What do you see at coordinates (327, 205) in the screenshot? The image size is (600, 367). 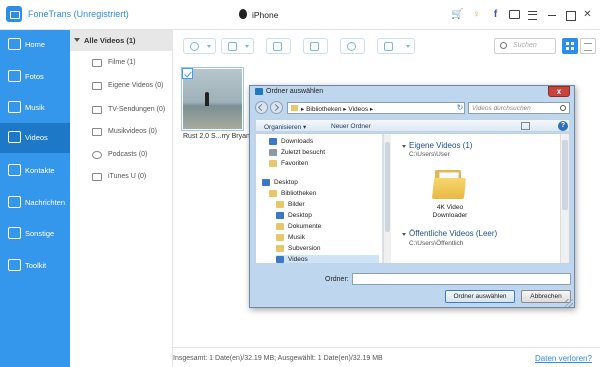 I see `tree-item-pictures: Bilder` at bounding box center [327, 205].